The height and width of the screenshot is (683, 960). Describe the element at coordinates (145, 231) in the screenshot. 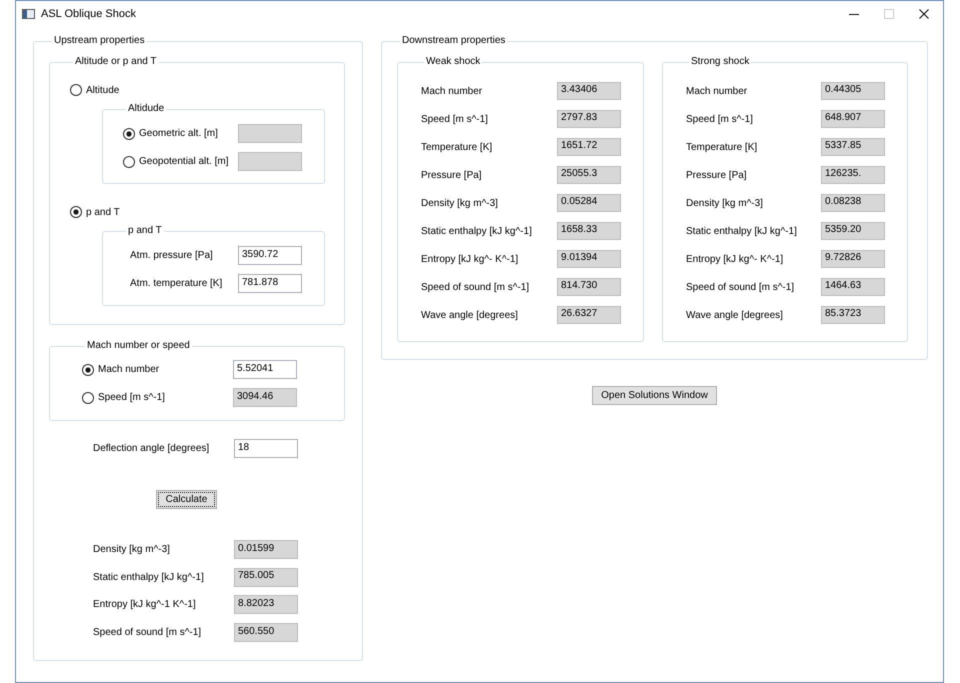

I see `group-title: p and T` at that location.